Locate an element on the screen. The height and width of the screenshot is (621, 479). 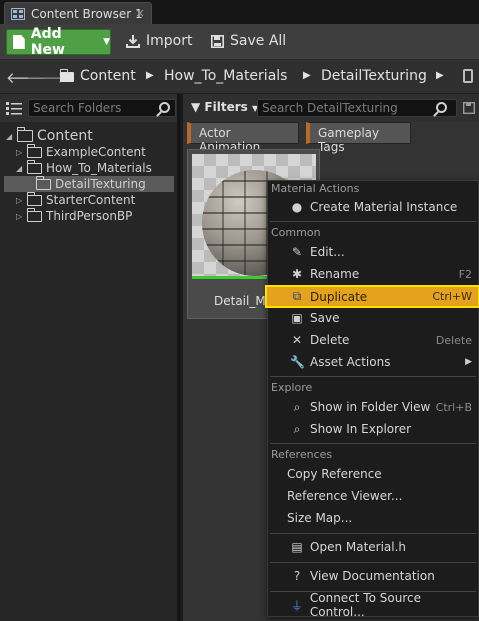
save-all-button: Save All is located at coordinates (248, 41).